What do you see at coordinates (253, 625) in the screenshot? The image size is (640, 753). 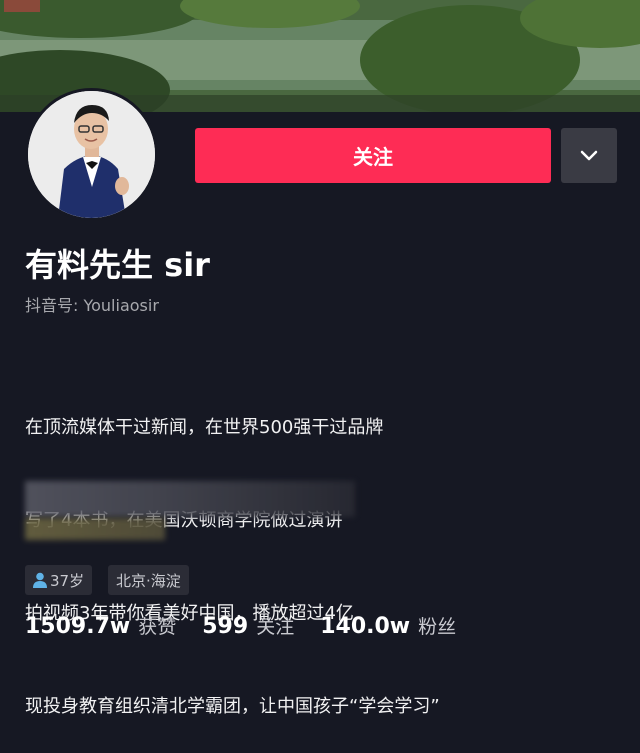 I see `stats-row: 1509.7w 获赞 599 关注 140.0w 粉丝` at bounding box center [253, 625].